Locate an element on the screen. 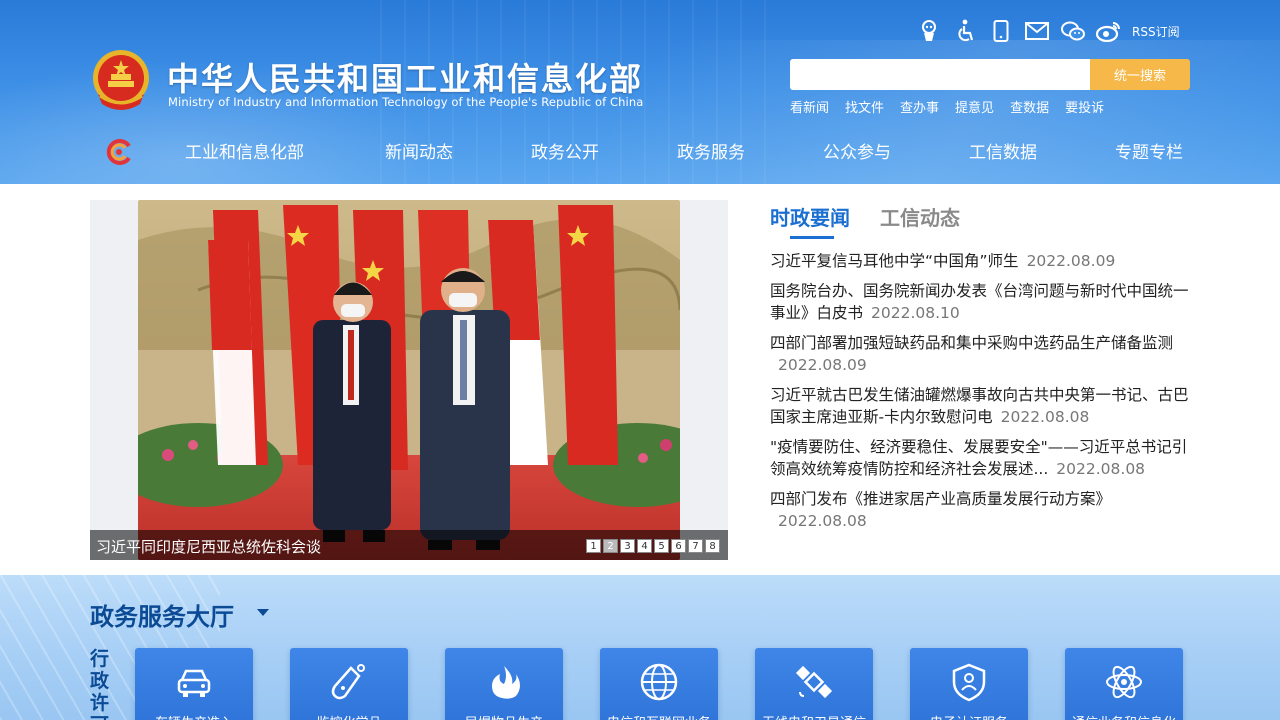 The height and width of the screenshot is (720, 1280). main-navigation: 工业和信息化部 新闻动态 政务公开 政务服务 公众参与 工信数据 专题专栏 is located at coordinates (670, 153).